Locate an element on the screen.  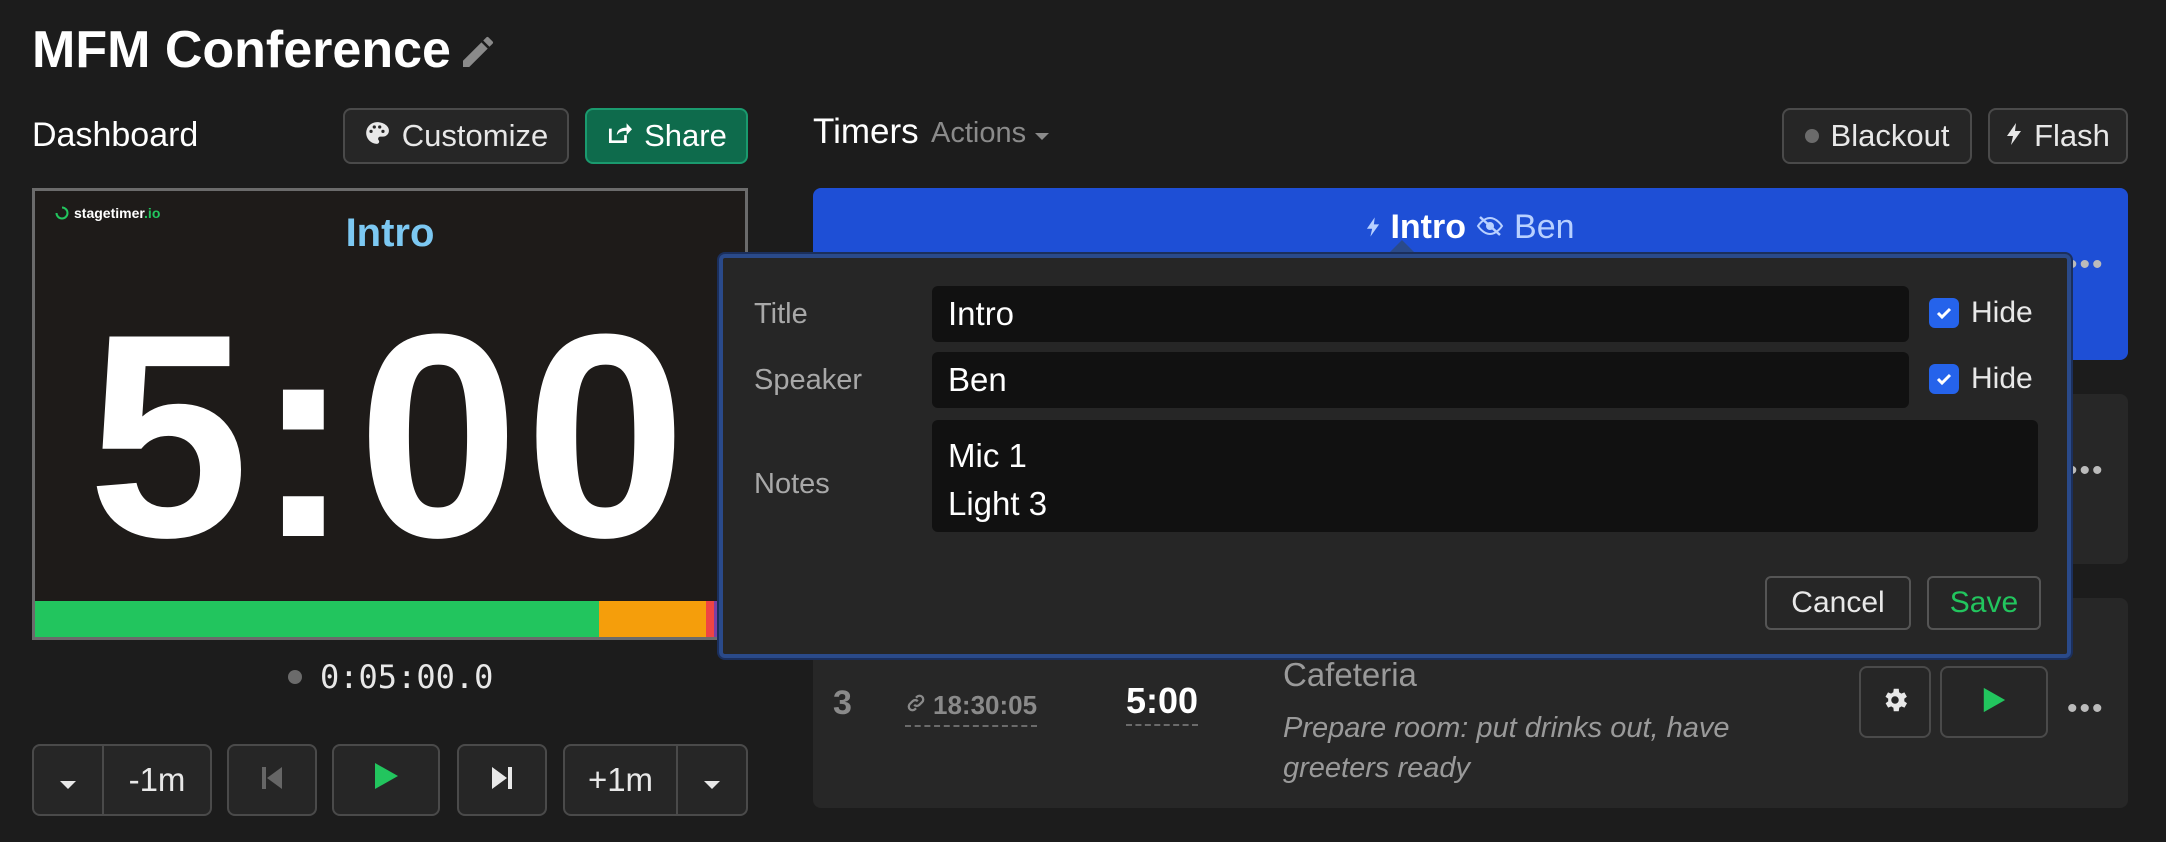
timers-title: Timers is located at coordinates (866, 131).